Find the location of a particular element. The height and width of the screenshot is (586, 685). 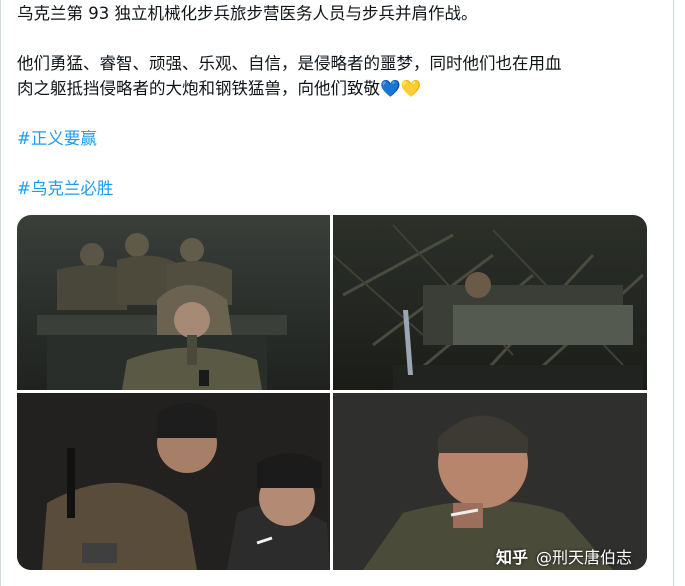

heart-emoji-icons: 💙💛 is located at coordinates (401, 88).